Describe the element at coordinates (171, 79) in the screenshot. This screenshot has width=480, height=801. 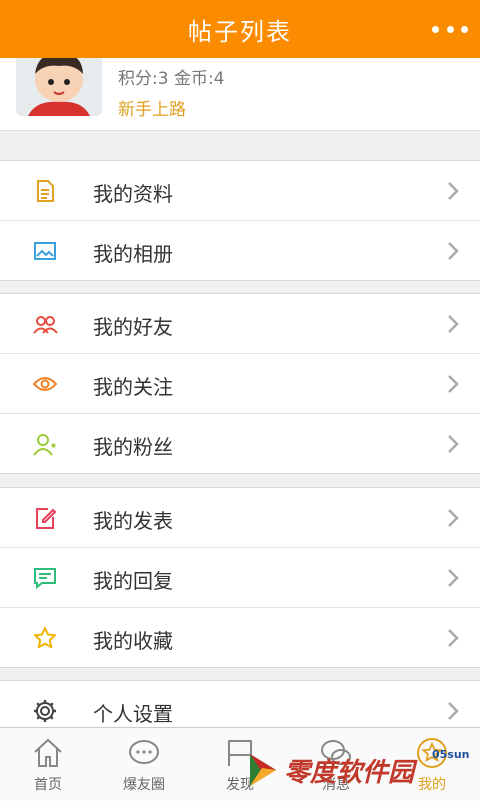
I see `score-text: 积分:3 金币:4` at that location.